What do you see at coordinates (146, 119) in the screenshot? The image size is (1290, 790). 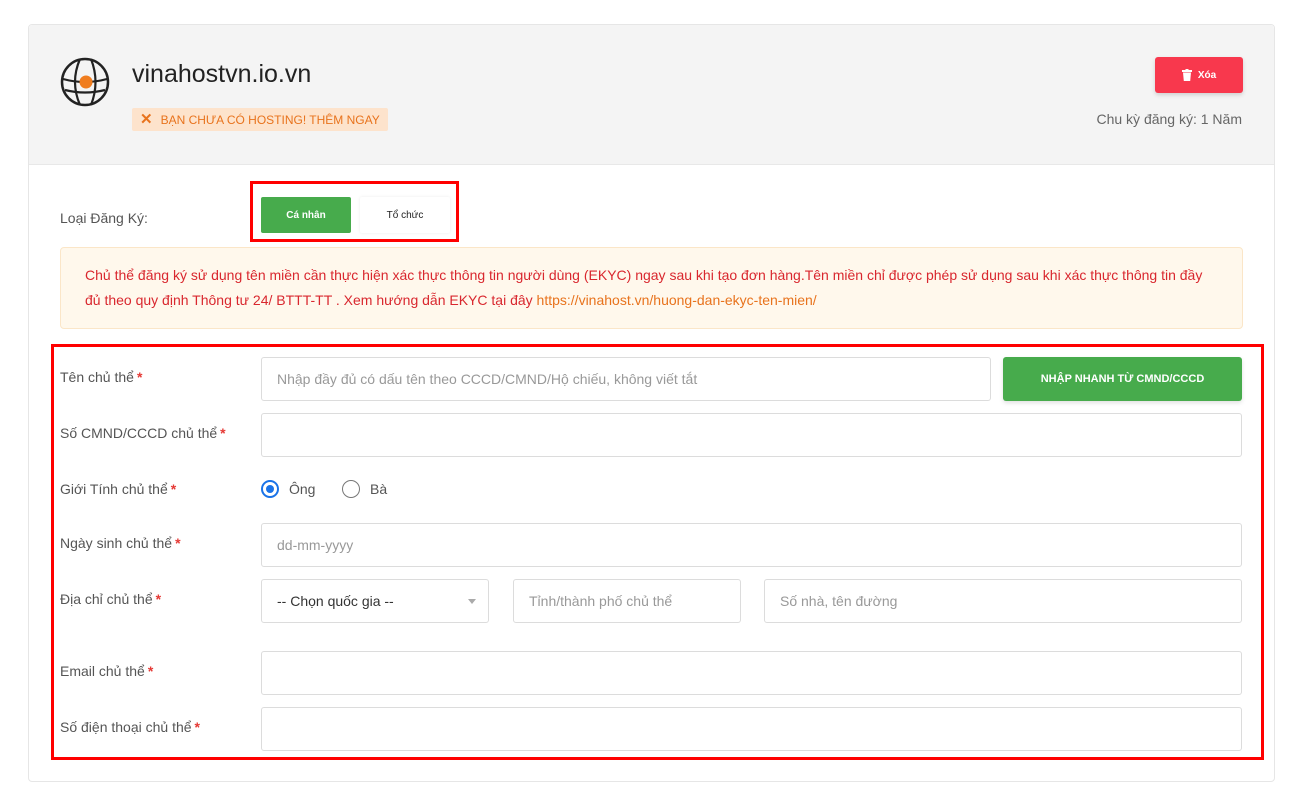 I see `close-icon: ✕` at bounding box center [146, 119].